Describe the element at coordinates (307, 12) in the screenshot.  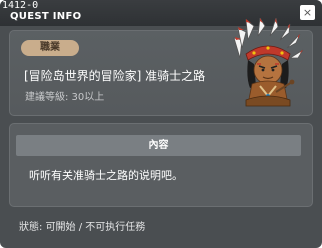
I see `close-icon: ×` at that location.